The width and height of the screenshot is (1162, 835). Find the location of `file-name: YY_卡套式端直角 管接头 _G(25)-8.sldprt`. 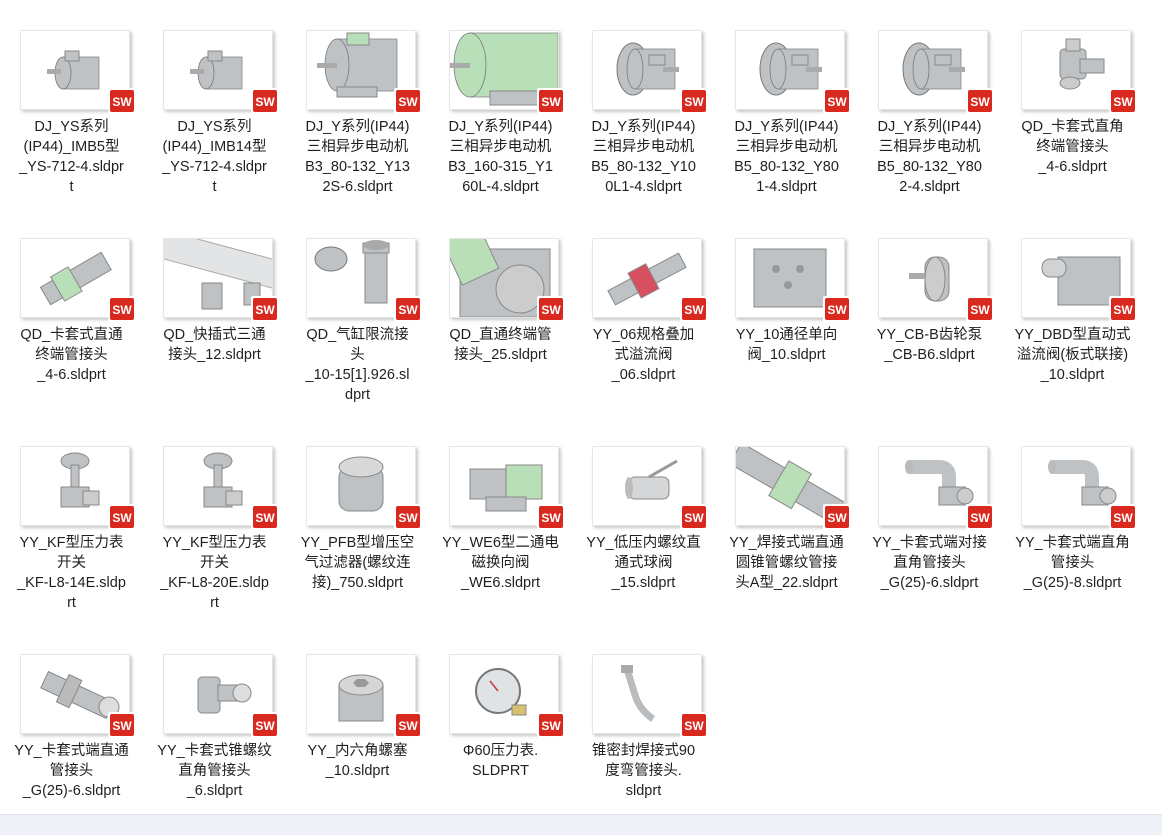

file-name: YY_卡套式端直角 管接头 _G(25)-8.sldprt is located at coordinates (1072, 563).